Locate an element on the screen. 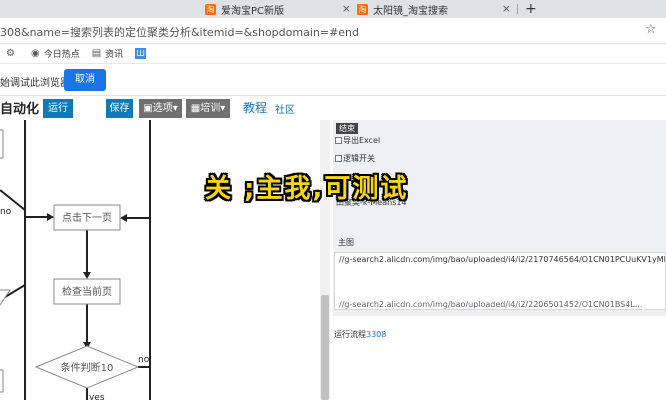 This screenshot has height=400, width=666. bookmark-today-hot: ◉ 今日热点 is located at coordinates (55, 53).